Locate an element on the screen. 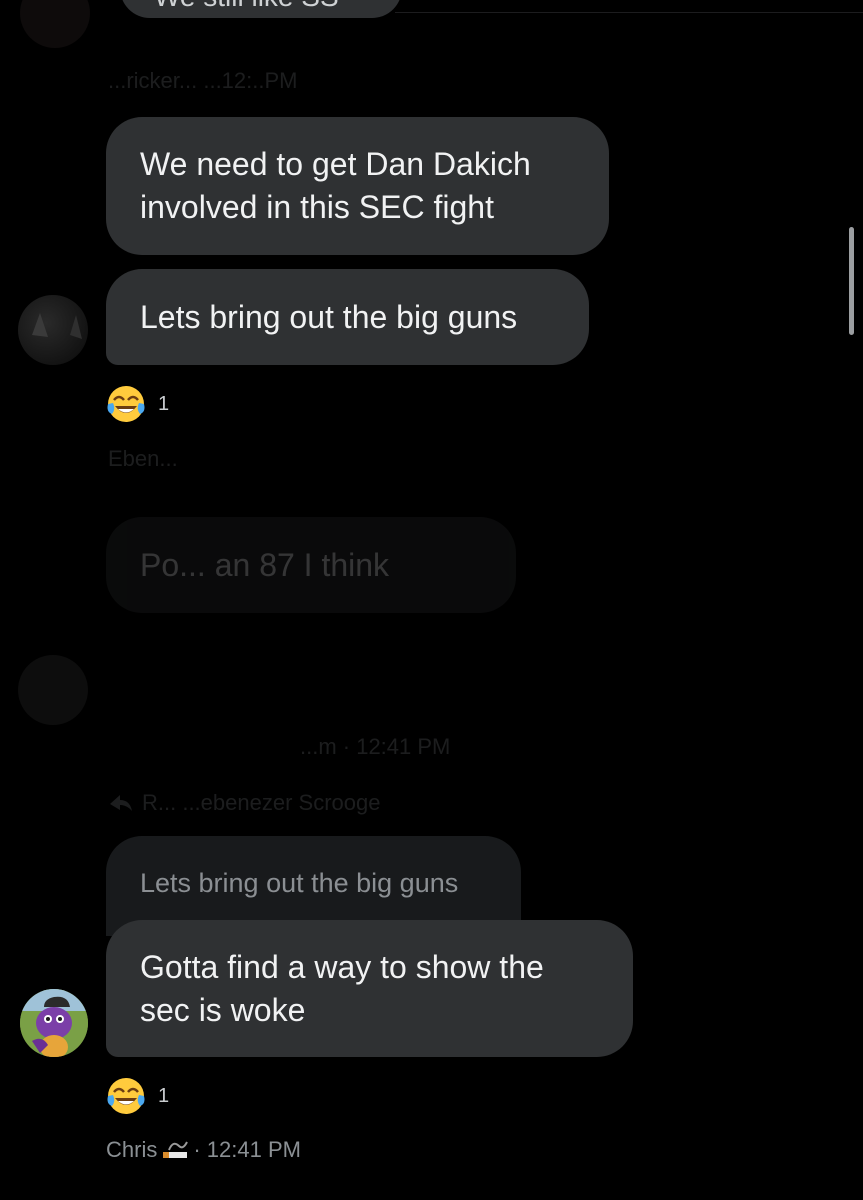  message-text-2: Lets bring out the big guns is located at coordinates (329, 316).